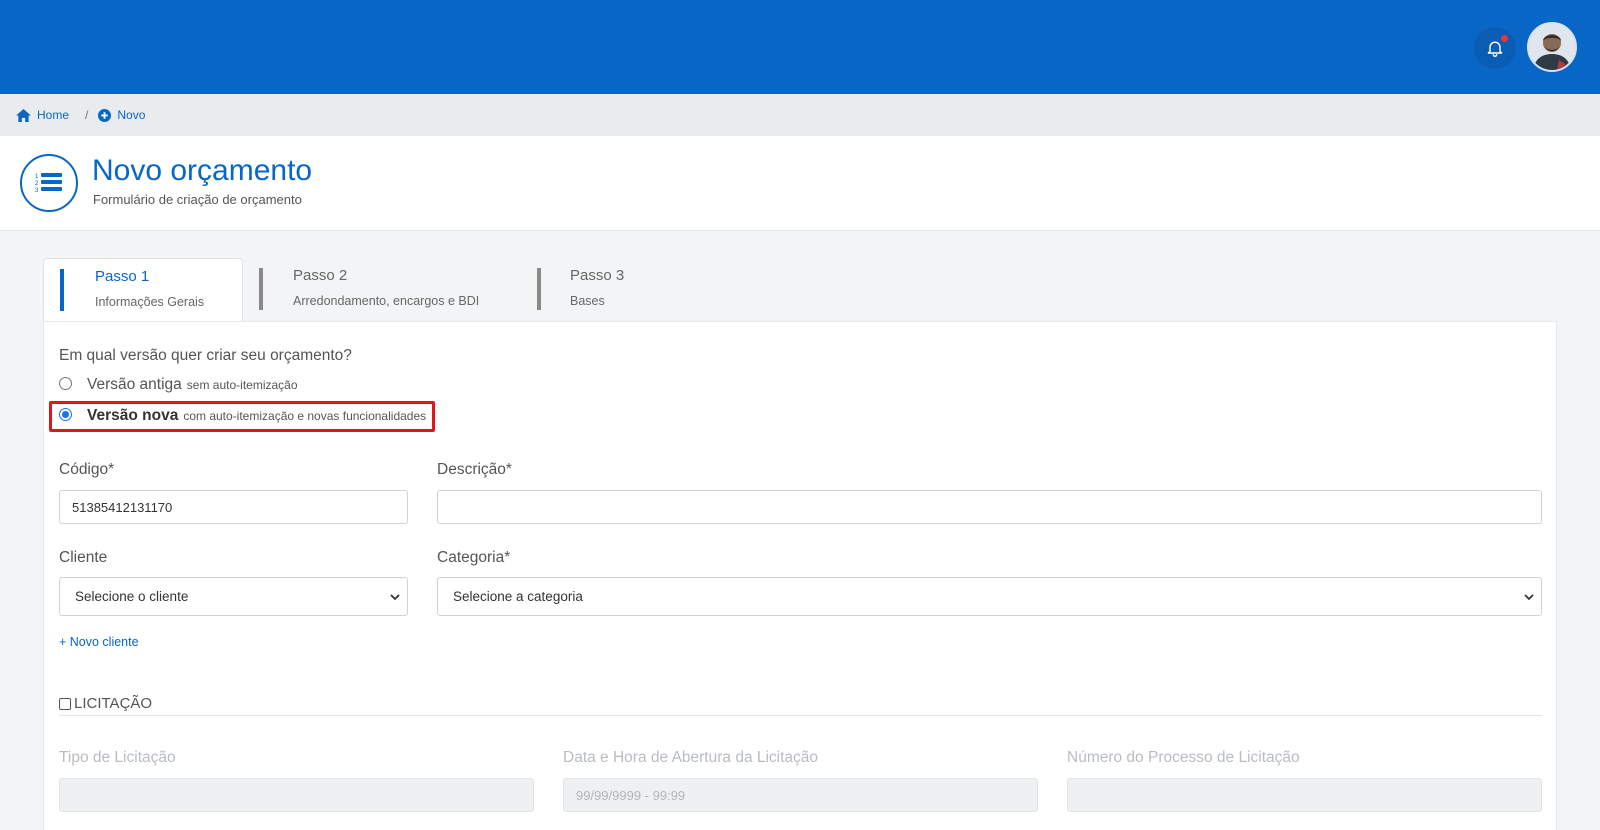  What do you see at coordinates (37, 177) in the screenshot?
I see `svg-text: 1` at bounding box center [37, 177].